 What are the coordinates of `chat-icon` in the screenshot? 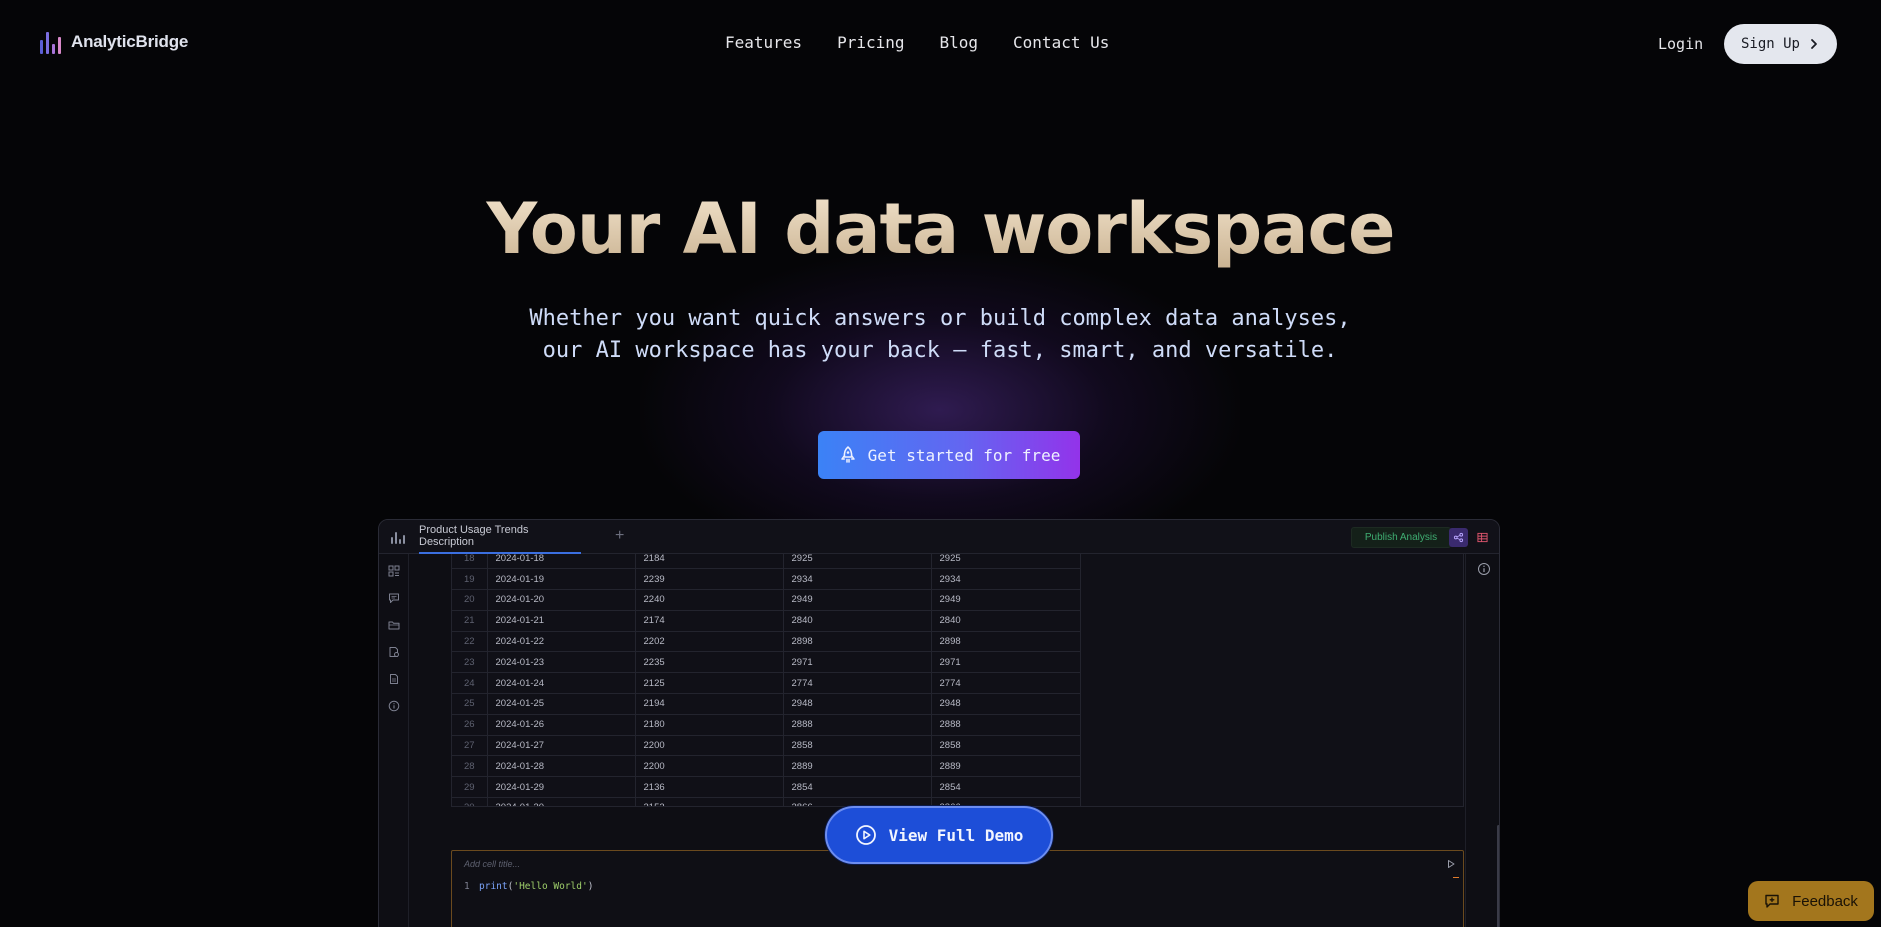 It's located at (394, 597).